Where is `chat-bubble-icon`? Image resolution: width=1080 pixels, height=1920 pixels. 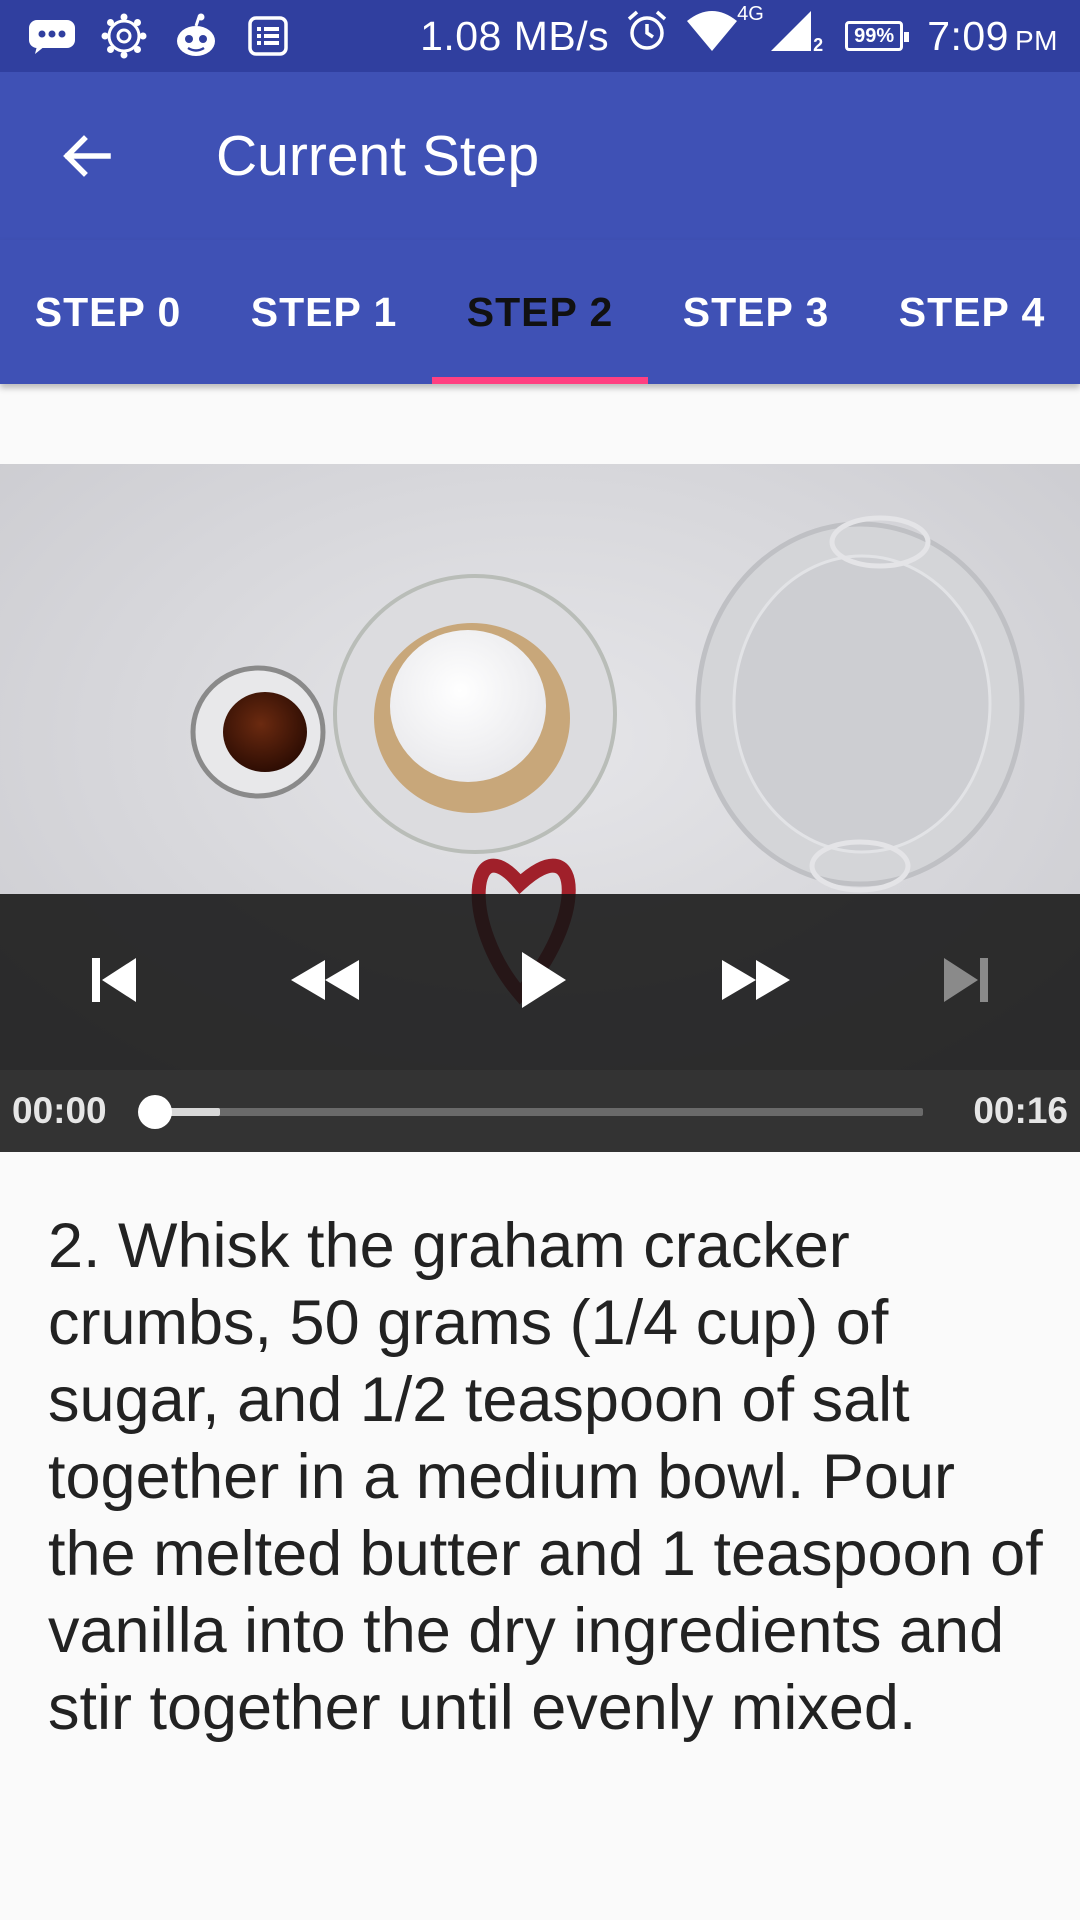
chat-bubble-icon is located at coordinates (52, 36).